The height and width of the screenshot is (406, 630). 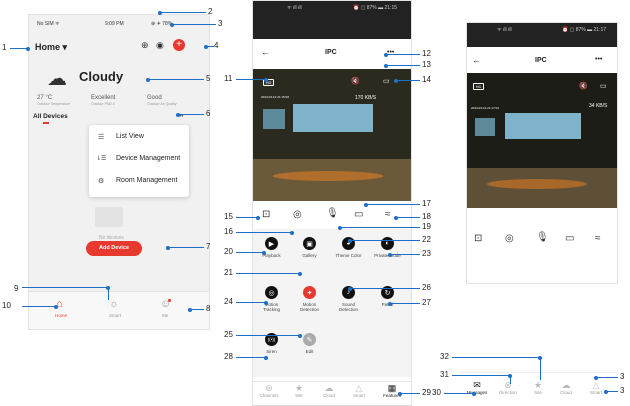 What do you see at coordinates (309, 292) in the screenshot?
I see `motion-detection-icon: ✦` at bounding box center [309, 292].